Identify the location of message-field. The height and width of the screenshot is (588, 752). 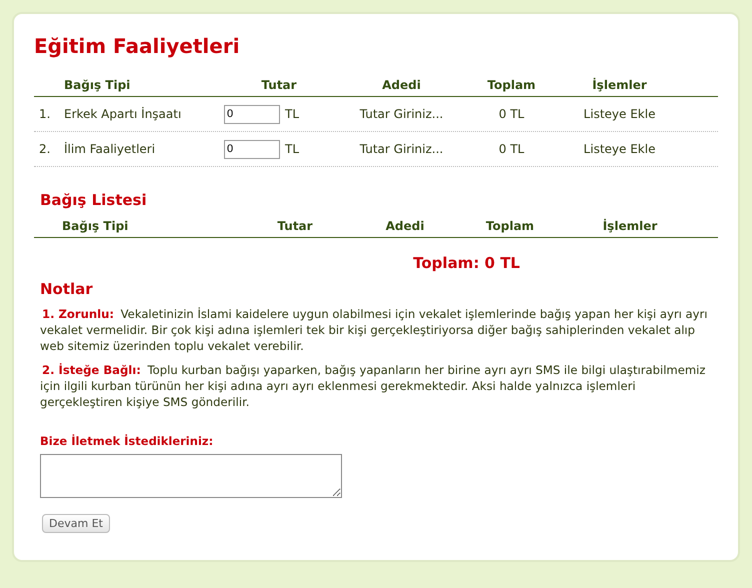
(191, 476).